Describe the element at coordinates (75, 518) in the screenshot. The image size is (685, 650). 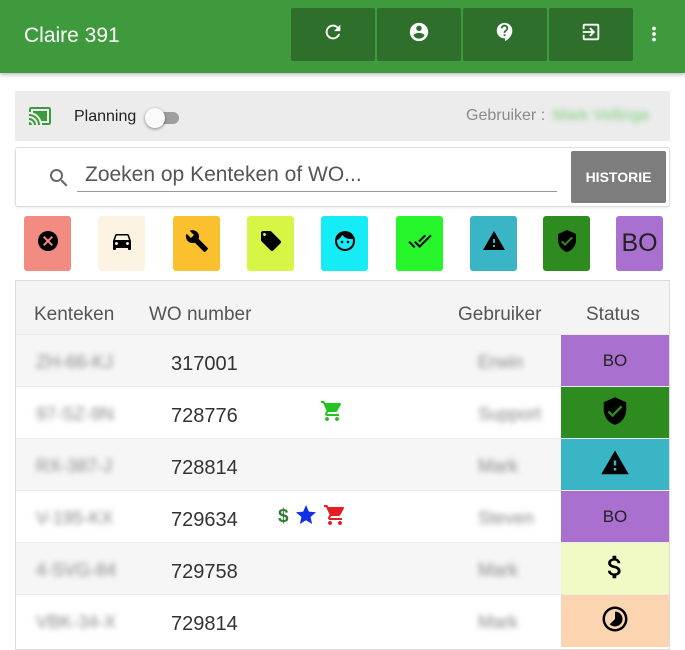
I see `plate-cell: V-195-KX` at that location.